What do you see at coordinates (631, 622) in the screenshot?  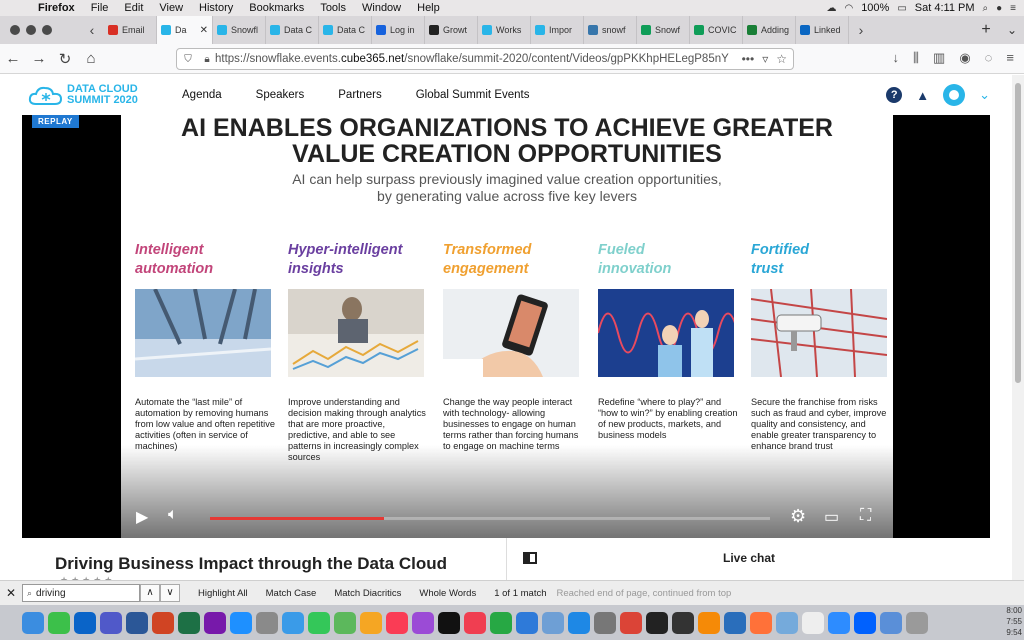 I see `chrome-icon` at bounding box center [631, 622].